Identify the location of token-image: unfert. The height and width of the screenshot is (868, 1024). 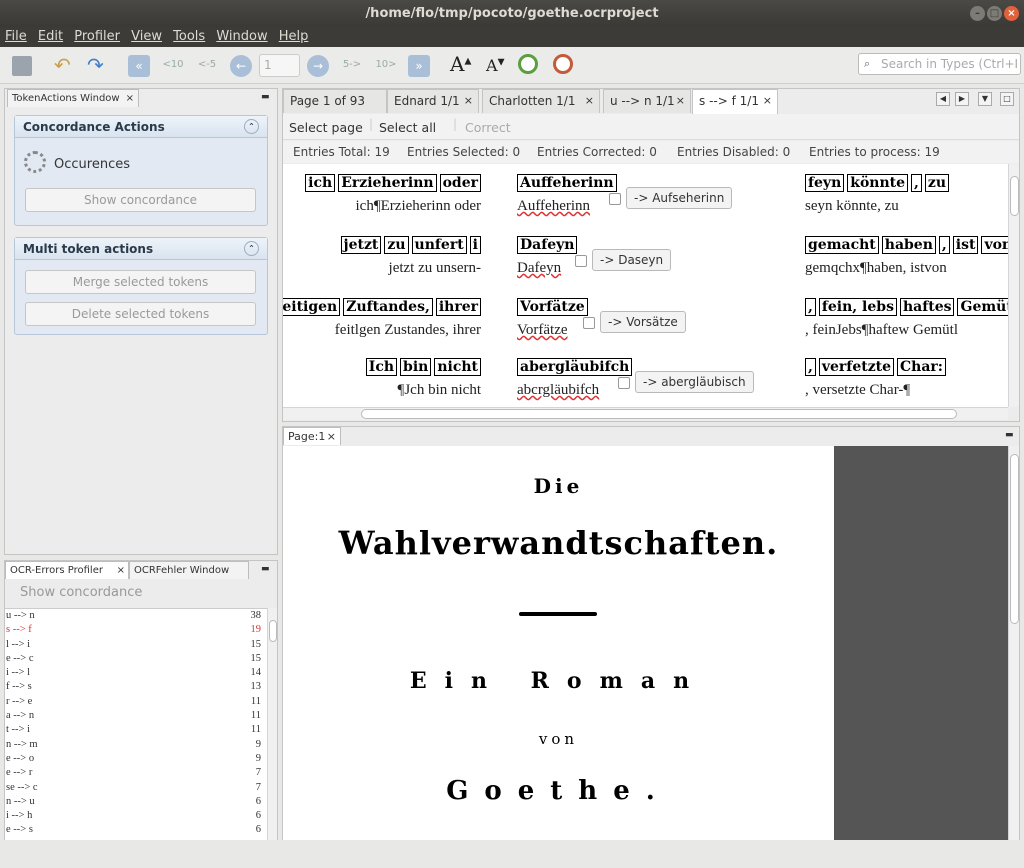
(439, 245).